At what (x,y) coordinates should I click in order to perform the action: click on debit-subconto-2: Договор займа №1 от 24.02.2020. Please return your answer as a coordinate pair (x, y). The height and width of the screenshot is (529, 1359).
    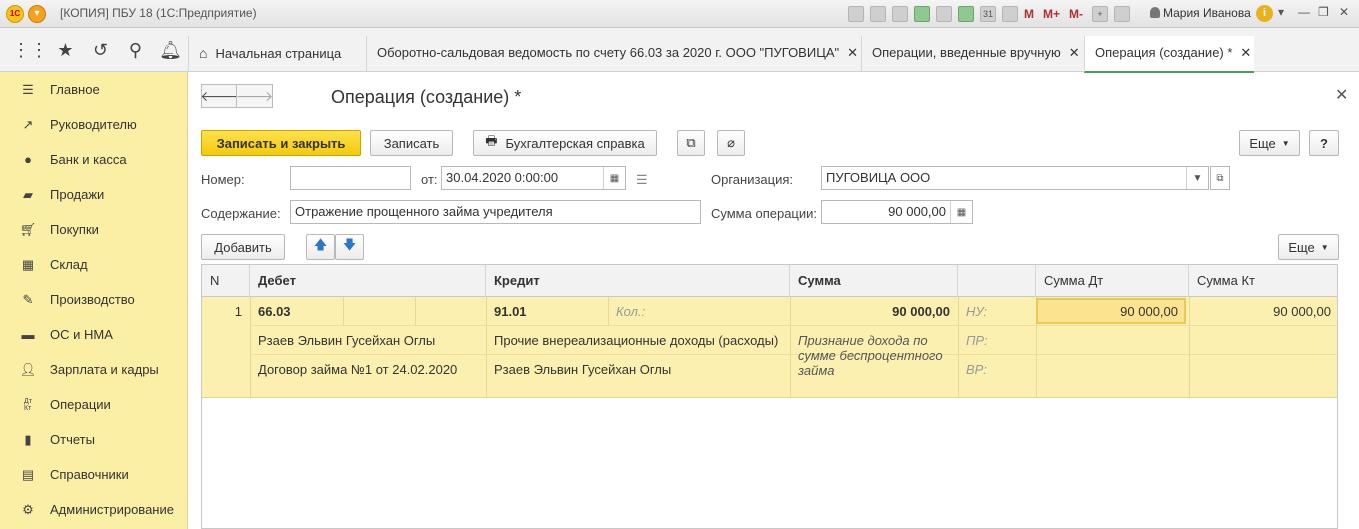
    Looking at the image, I should click on (357, 369).